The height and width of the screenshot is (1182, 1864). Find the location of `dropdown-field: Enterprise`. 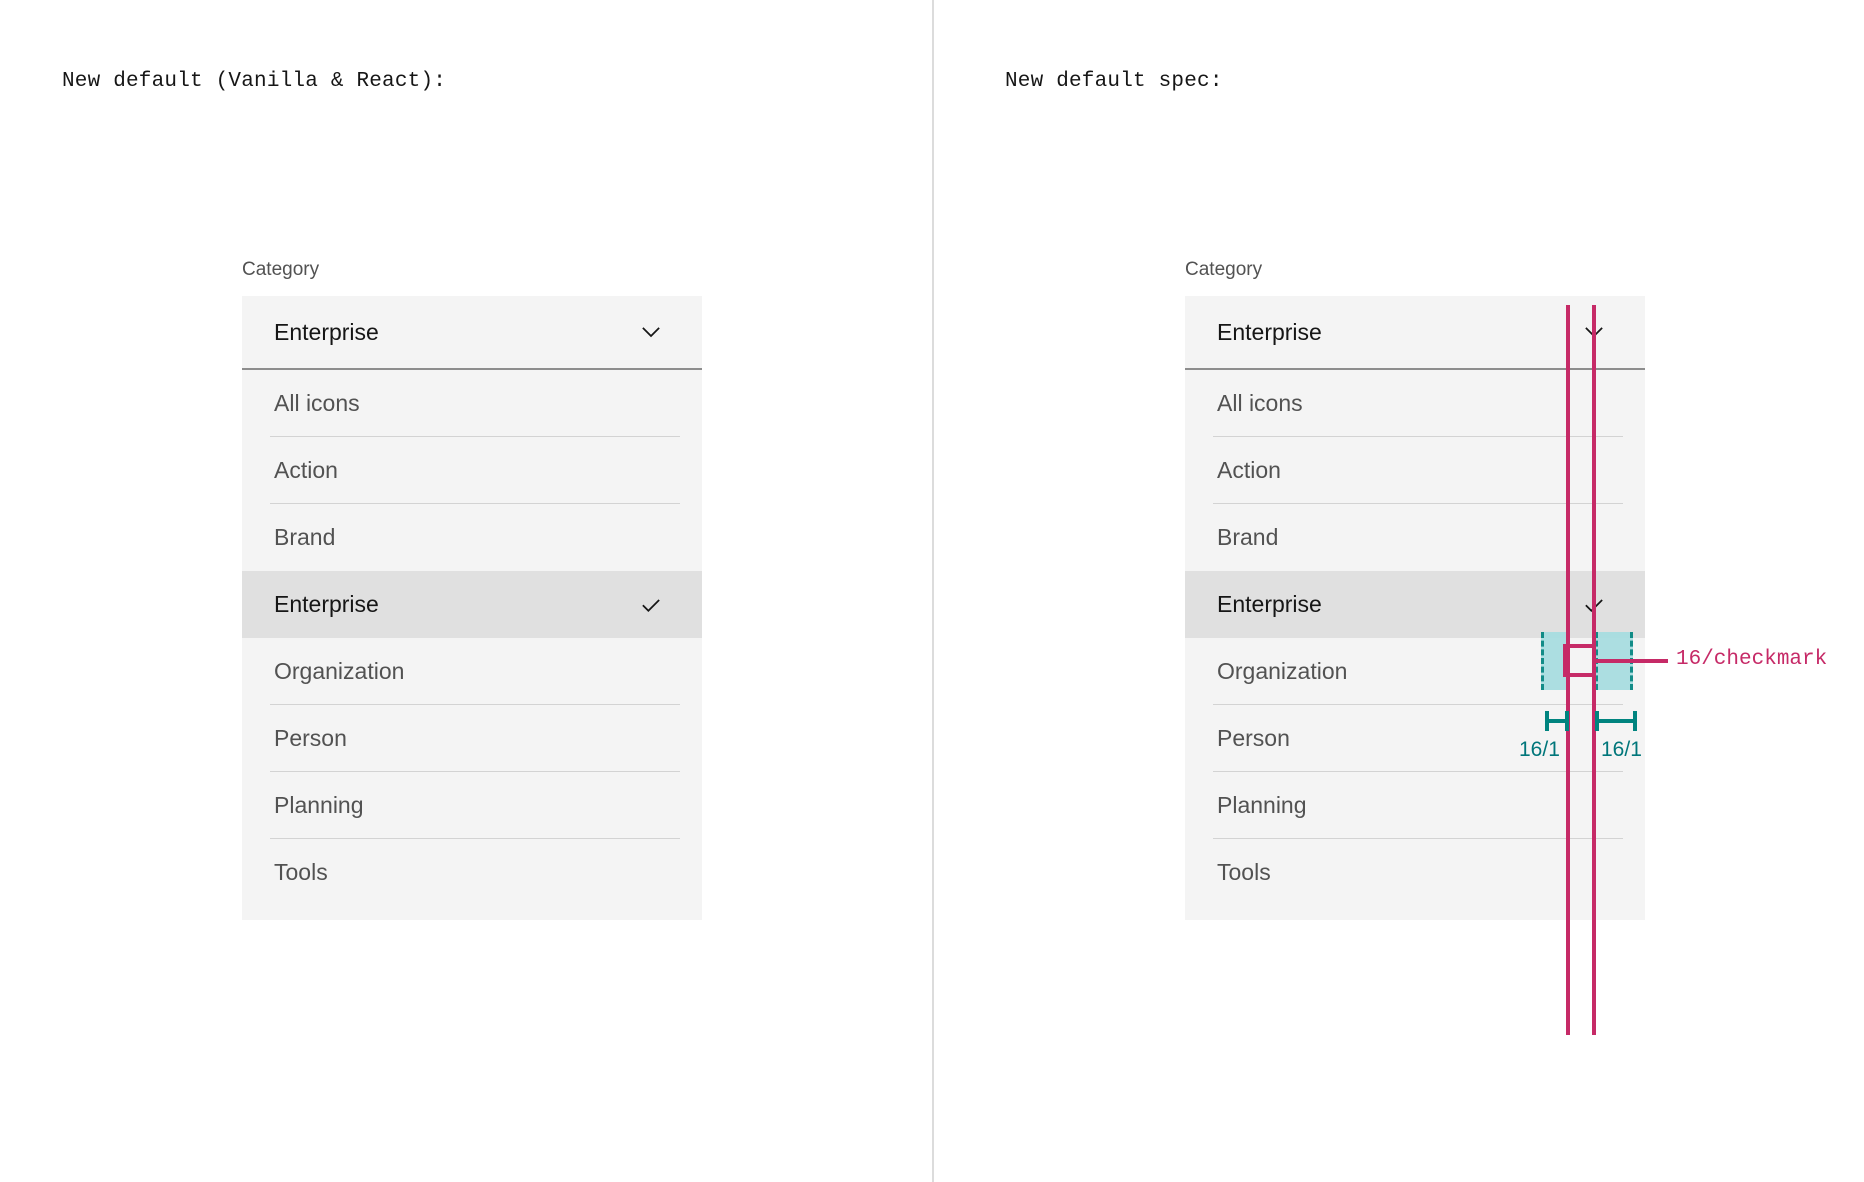

dropdown-field: Enterprise is located at coordinates (472, 333).